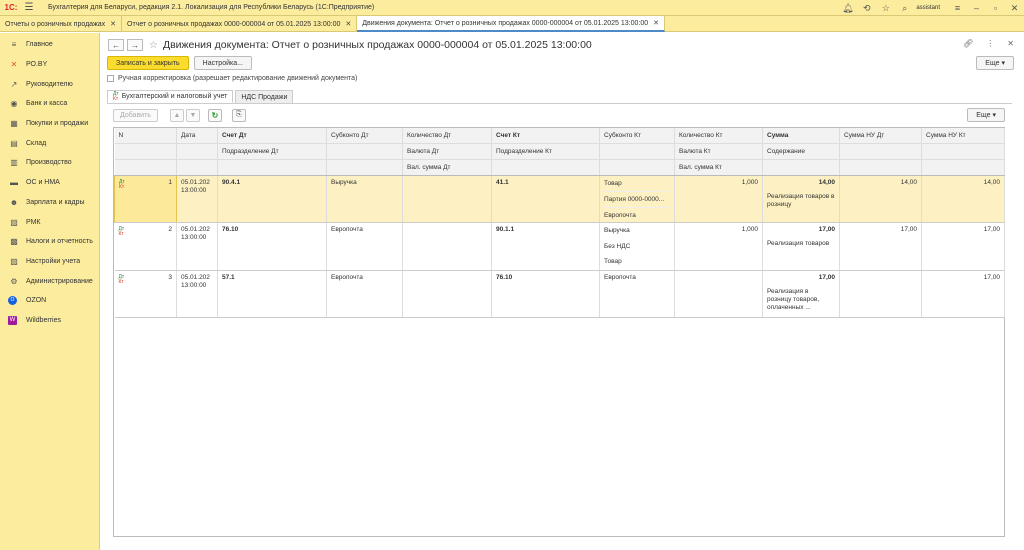 This screenshot has height=550, width=1024. What do you see at coordinates (976, 8) in the screenshot?
I see `minimize-icon: –` at bounding box center [976, 8].